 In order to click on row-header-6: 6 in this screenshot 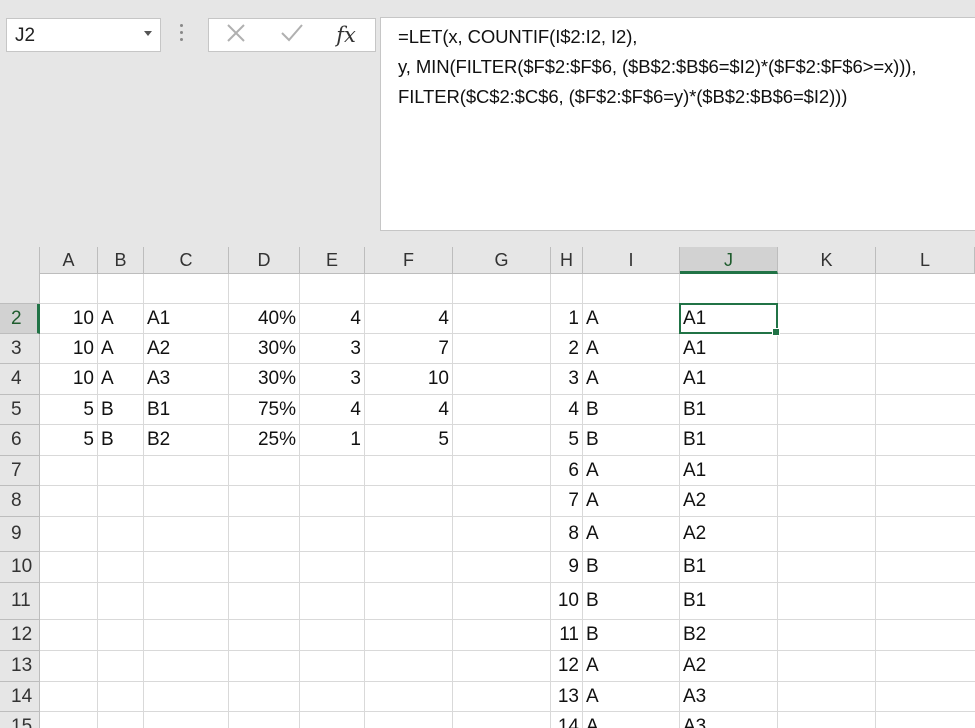, I will do `click(20, 440)`.